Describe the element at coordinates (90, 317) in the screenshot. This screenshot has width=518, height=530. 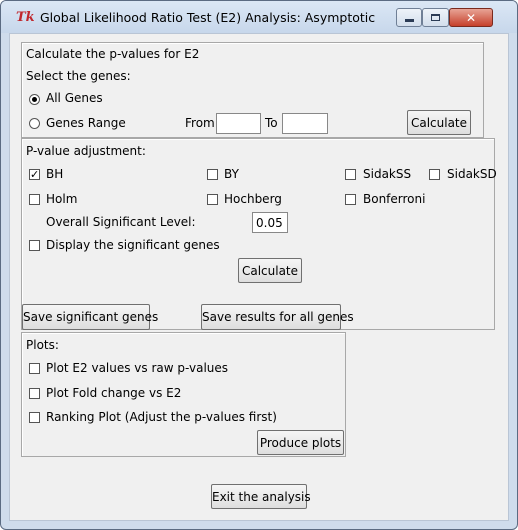
I see `save-significant-genes-button: Save significant genes` at that location.